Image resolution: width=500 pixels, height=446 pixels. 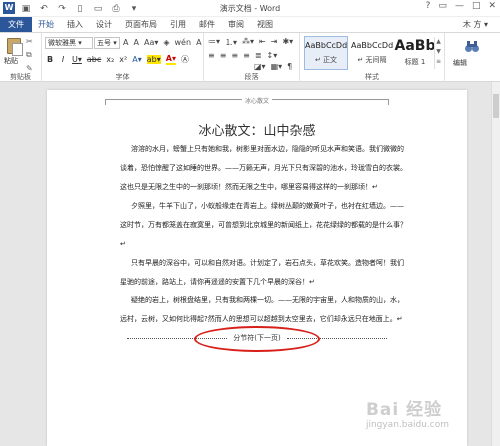 I want to click on clipboard-group: 粘贴 ✂ ⧉ ✎ 剪贴板, so click(x=21, y=58).